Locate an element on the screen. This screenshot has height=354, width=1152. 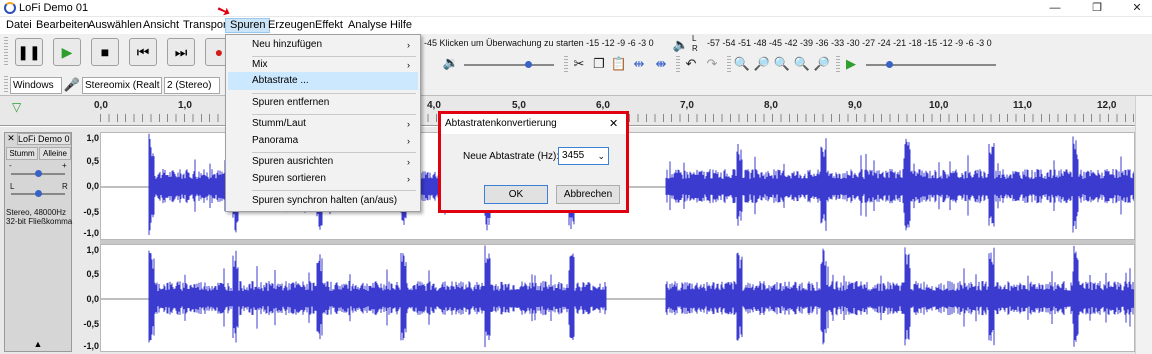
menu-item-spuren-entfernen: Spuren entfernen is located at coordinates (323, 103).